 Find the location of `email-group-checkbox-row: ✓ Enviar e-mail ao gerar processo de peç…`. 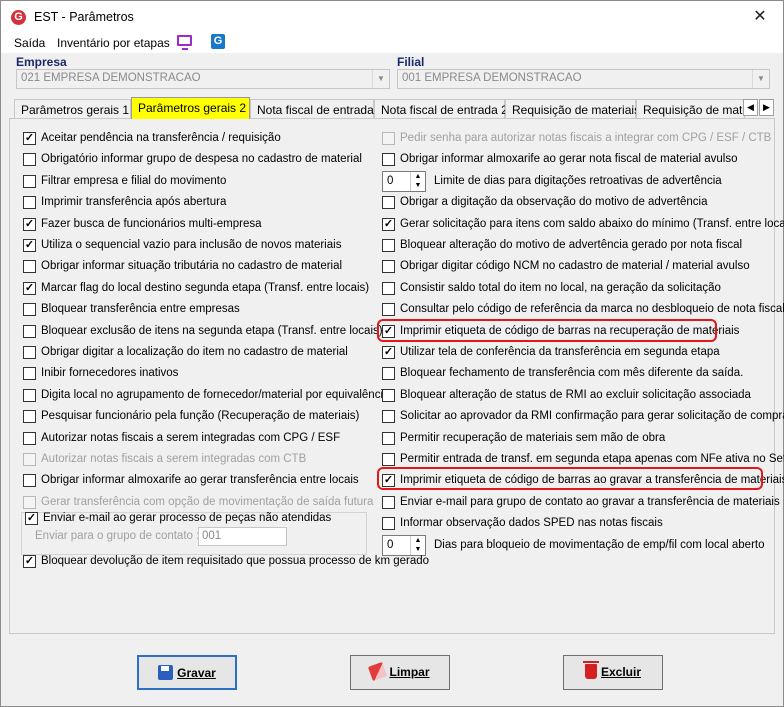

email-group-checkbox-row: ✓ Enviar e-mail ao gerar processo de peç… is located at coordinates (178, 519).